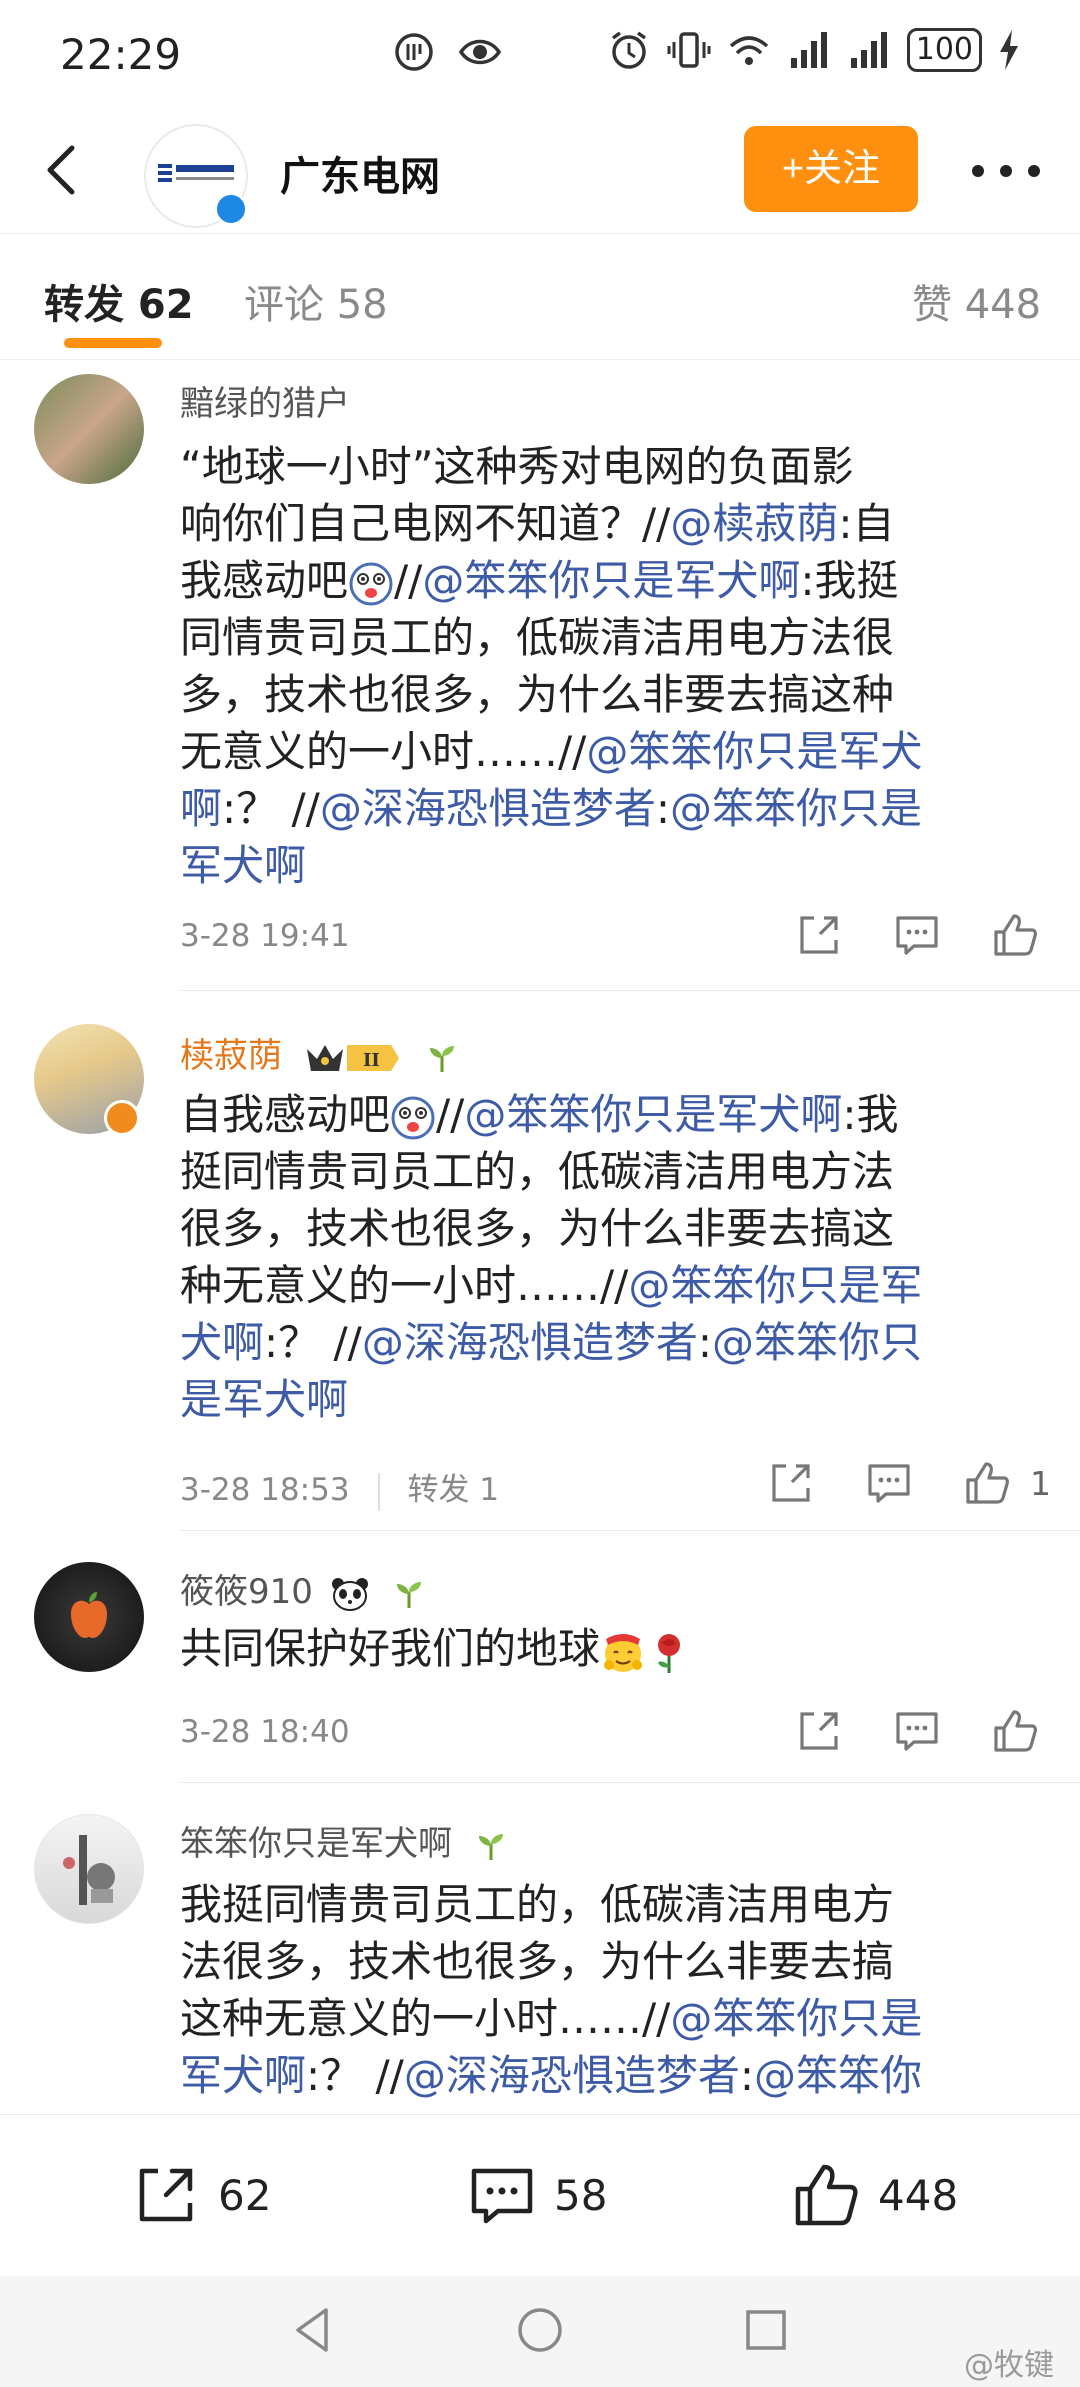 The image size is (1080, 2387). I want to click on comment-line: 挺同情贵司员工的，低碳清洁用电方法, so click(616, 1171).